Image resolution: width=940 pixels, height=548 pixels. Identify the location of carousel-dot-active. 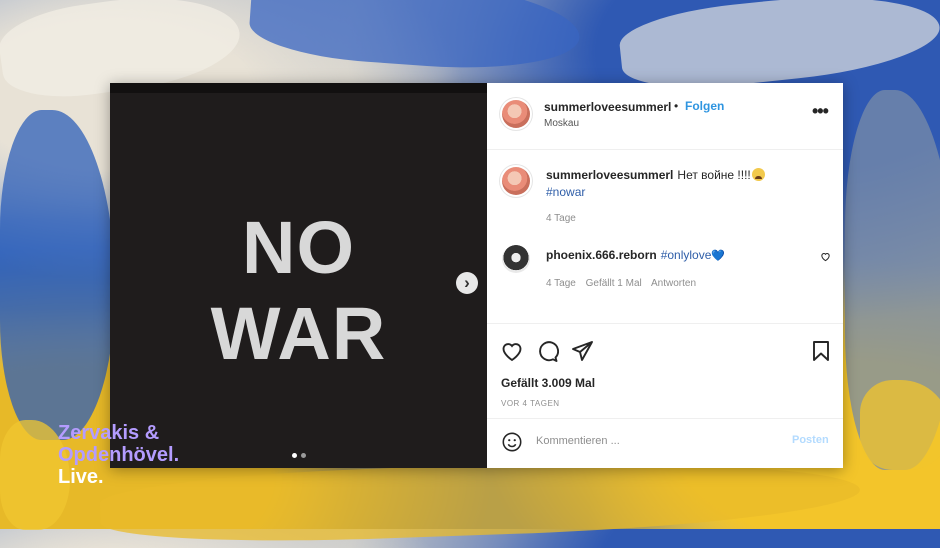
(294, 455).